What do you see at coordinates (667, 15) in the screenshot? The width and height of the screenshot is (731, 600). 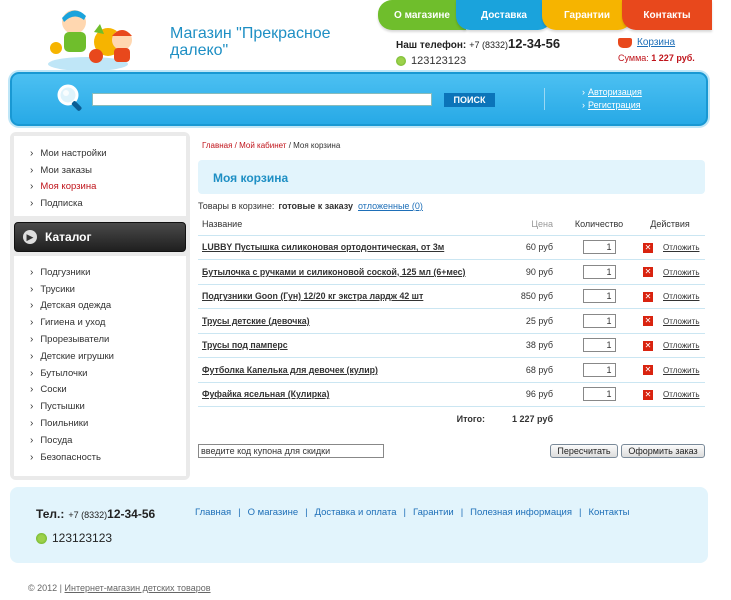 I see `top-nav-contacts: Контакты` at bounding box center [667, 15].